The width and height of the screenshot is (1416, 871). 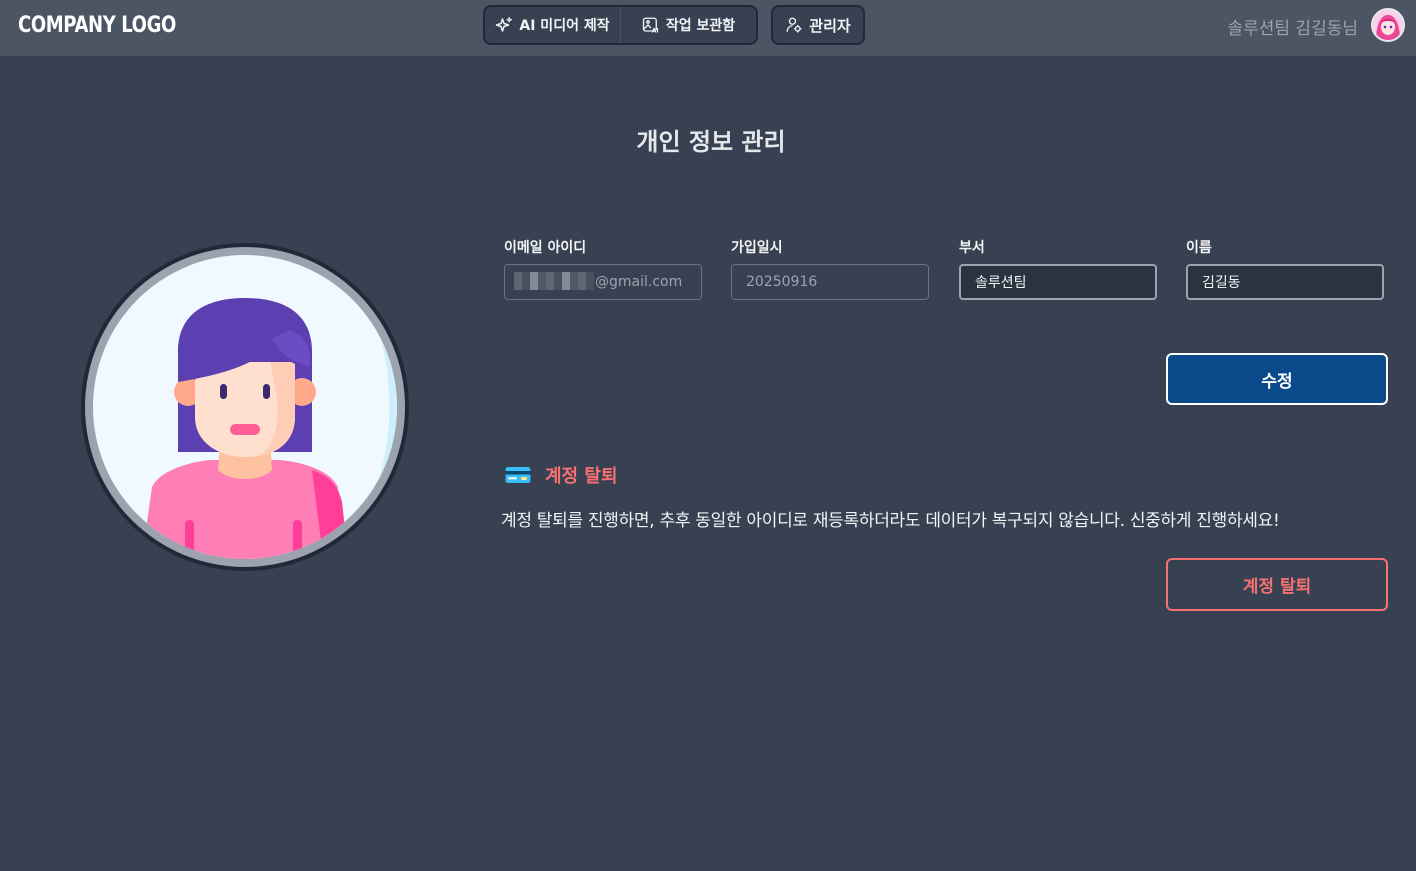 What do you see at coordinates (711, 142) in the screenshot?
I see `page-title: 개인 정보 관리` at bounding box center [711, 142].